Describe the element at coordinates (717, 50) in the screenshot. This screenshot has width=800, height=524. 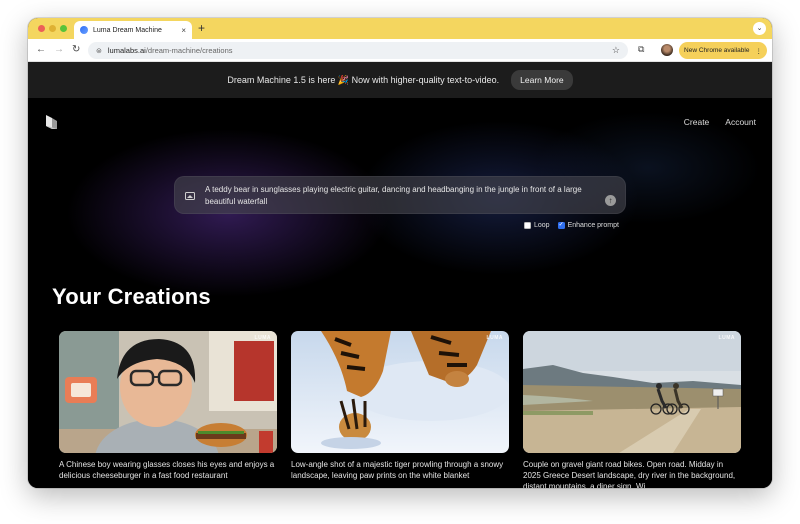
I see `update-label: New Chrome available` at that location.